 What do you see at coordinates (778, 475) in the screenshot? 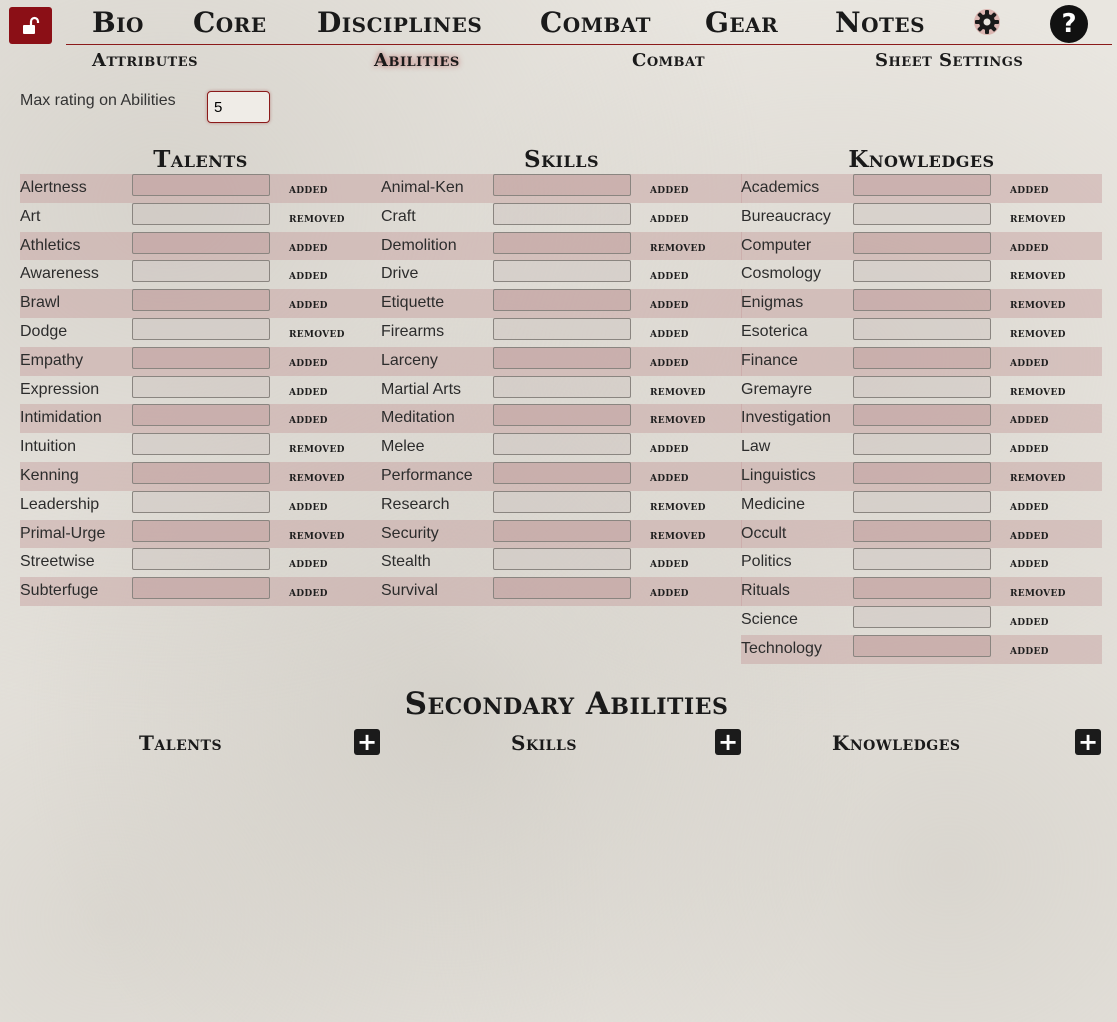
I see `ability-name: Linguistics` at bounding box center [778, 475].